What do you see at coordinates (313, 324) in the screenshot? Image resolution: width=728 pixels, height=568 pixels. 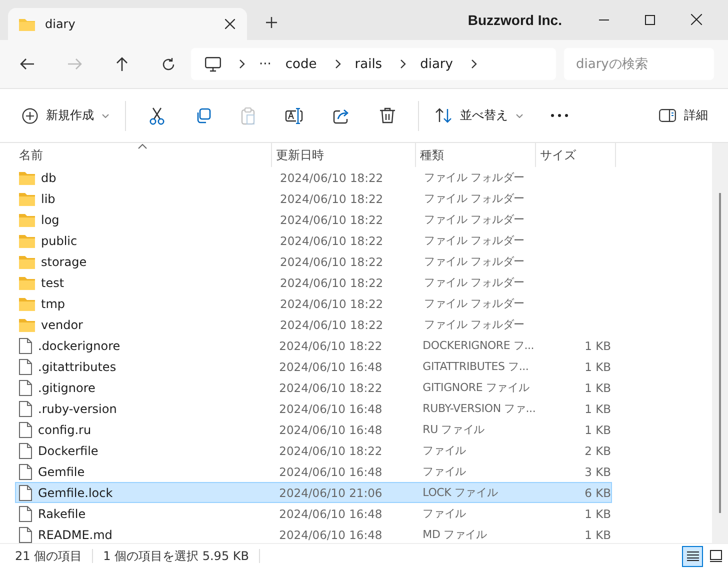 I see `file-row: vendor 2024/06/10 18:22 ファイル フォルダー` at bounding box center [313, 324].